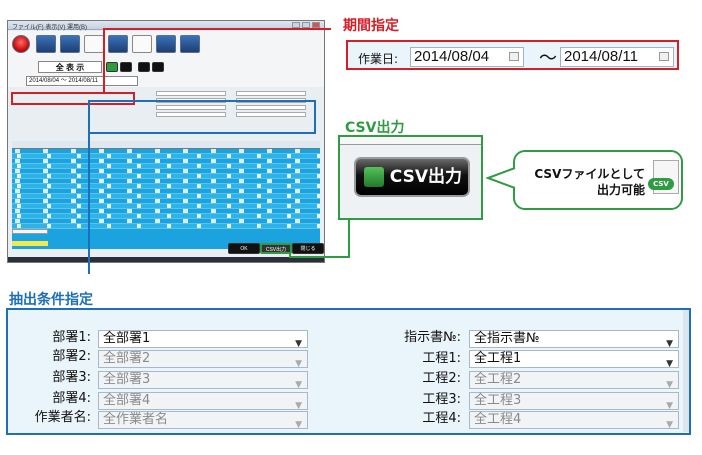  I want to click on csv-info-bubble: CSVファイルとして 出力可能 CSV, so click(598, 180).